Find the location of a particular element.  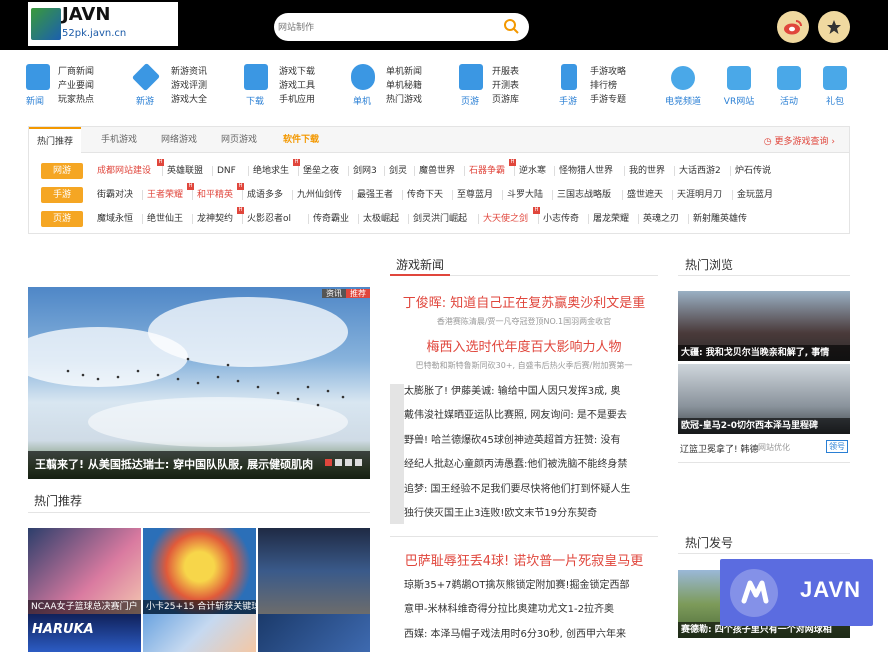

nav-link: 游戏大全 is located at coordinates (189, 98).